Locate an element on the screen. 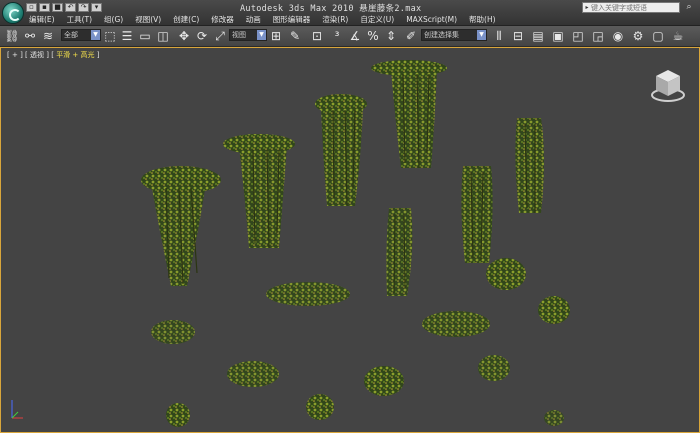  select-manipulate-icon: ✎ is located at coordinates (295, 36).